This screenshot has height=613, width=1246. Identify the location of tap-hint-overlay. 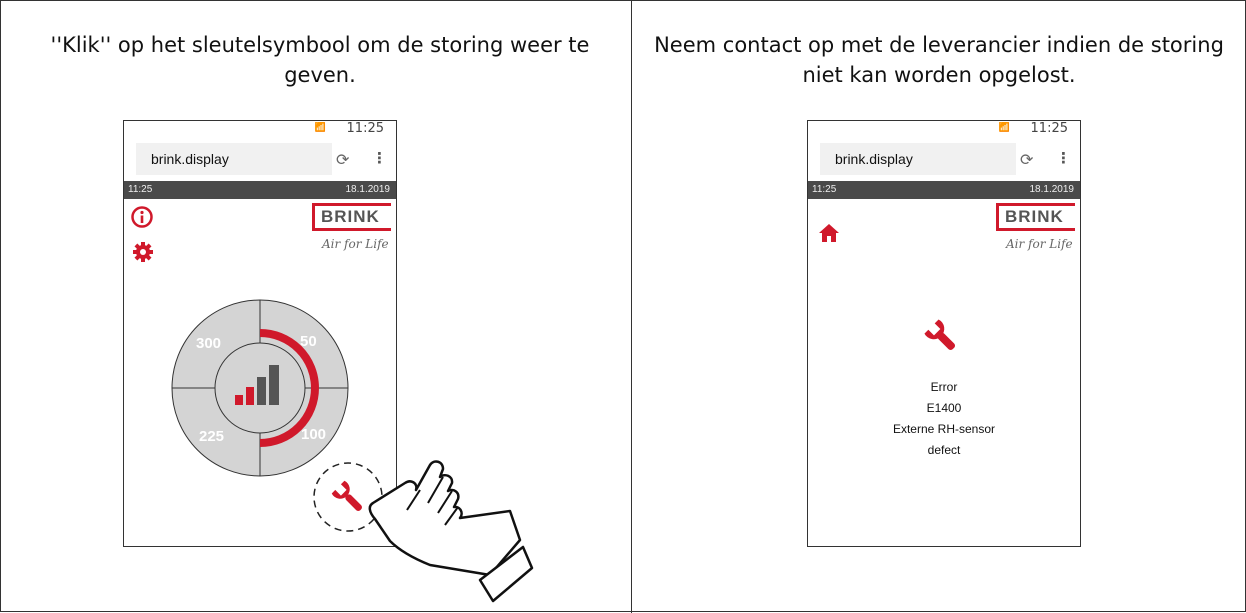
(423, 531).